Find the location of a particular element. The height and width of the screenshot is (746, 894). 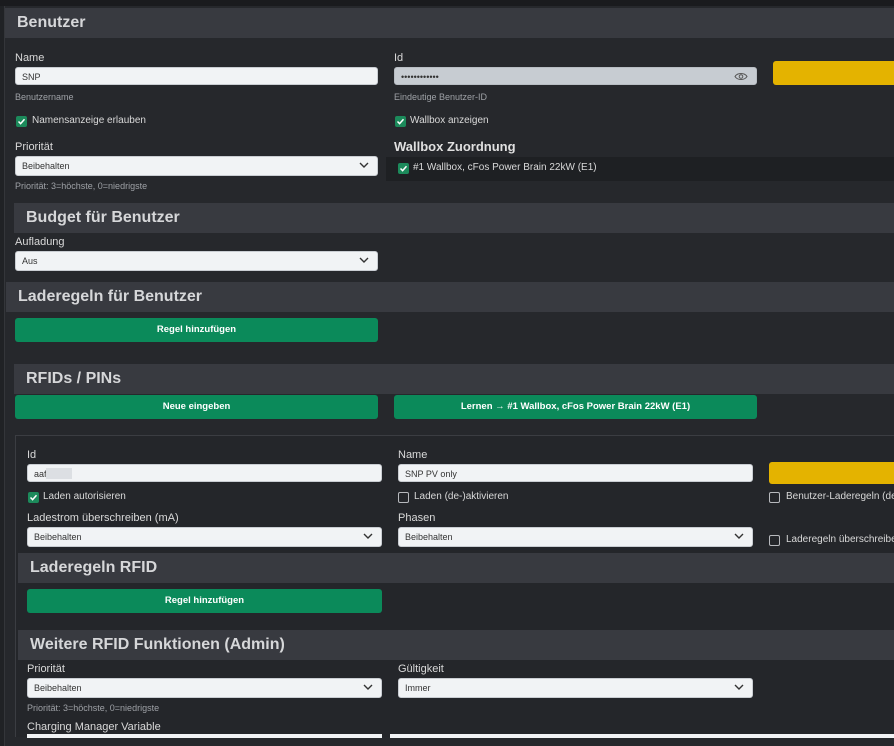

section-header-laderegeln: Laderegeln für Benutzer is located at coordinates (450, 297).